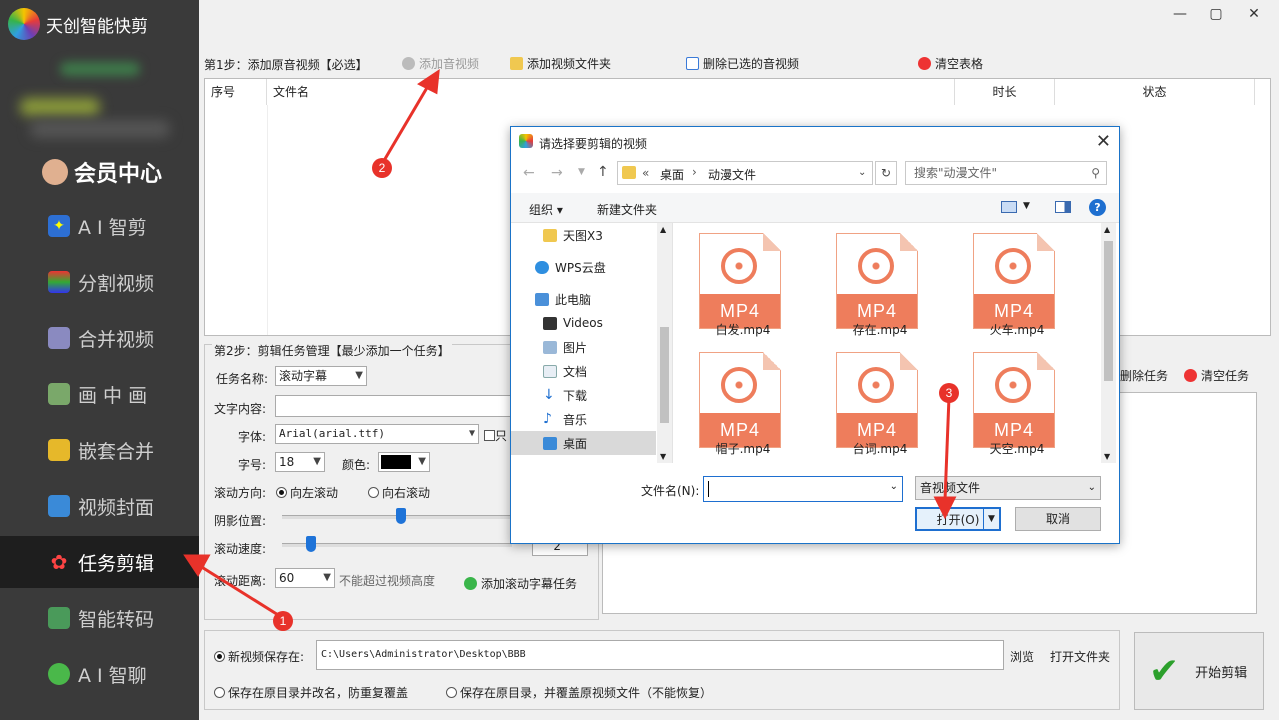 The height and width of the screenshot is (720, 1279). Describe the element at coordinates (949, 393) in the screenshot. I see `annotation-badge-3: 3` at that location.